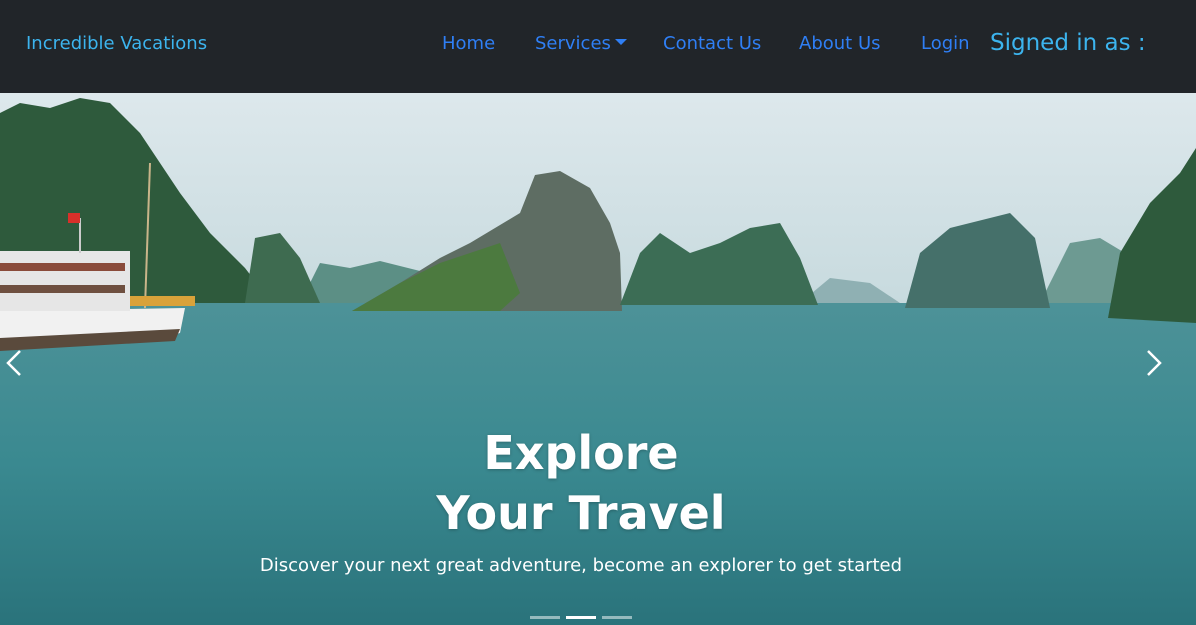  Describe the element at coordinates (581, 513) in the screenshot. I see `hero-title-line2: Your Travel` at that location.